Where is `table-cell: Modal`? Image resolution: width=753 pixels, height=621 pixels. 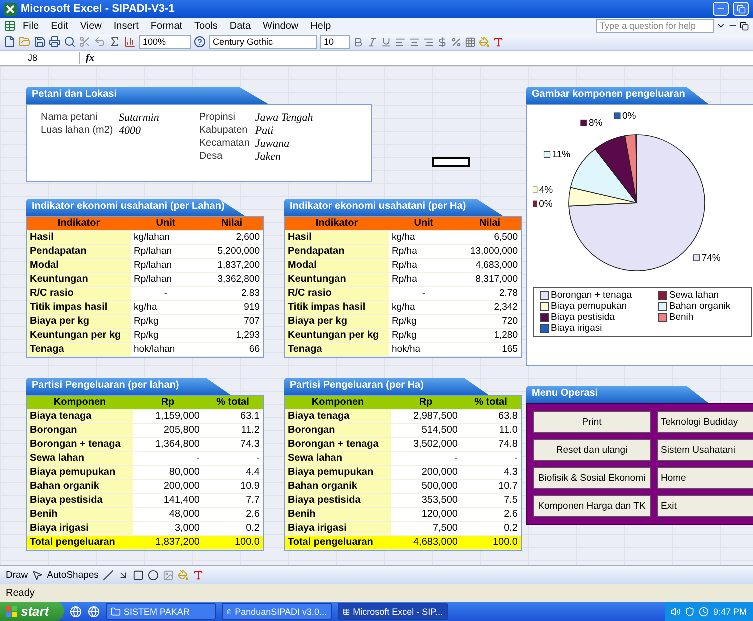 table-cell: Modal is located at coordinates (337, 266).